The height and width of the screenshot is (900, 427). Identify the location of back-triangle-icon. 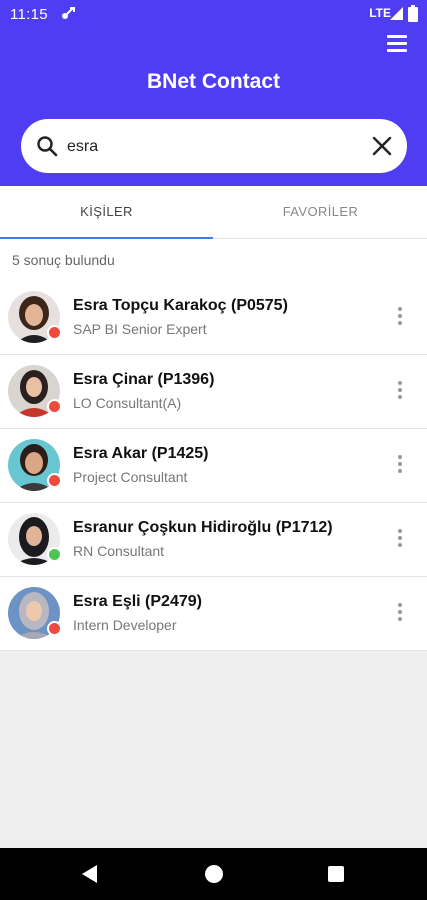
(90, 874).